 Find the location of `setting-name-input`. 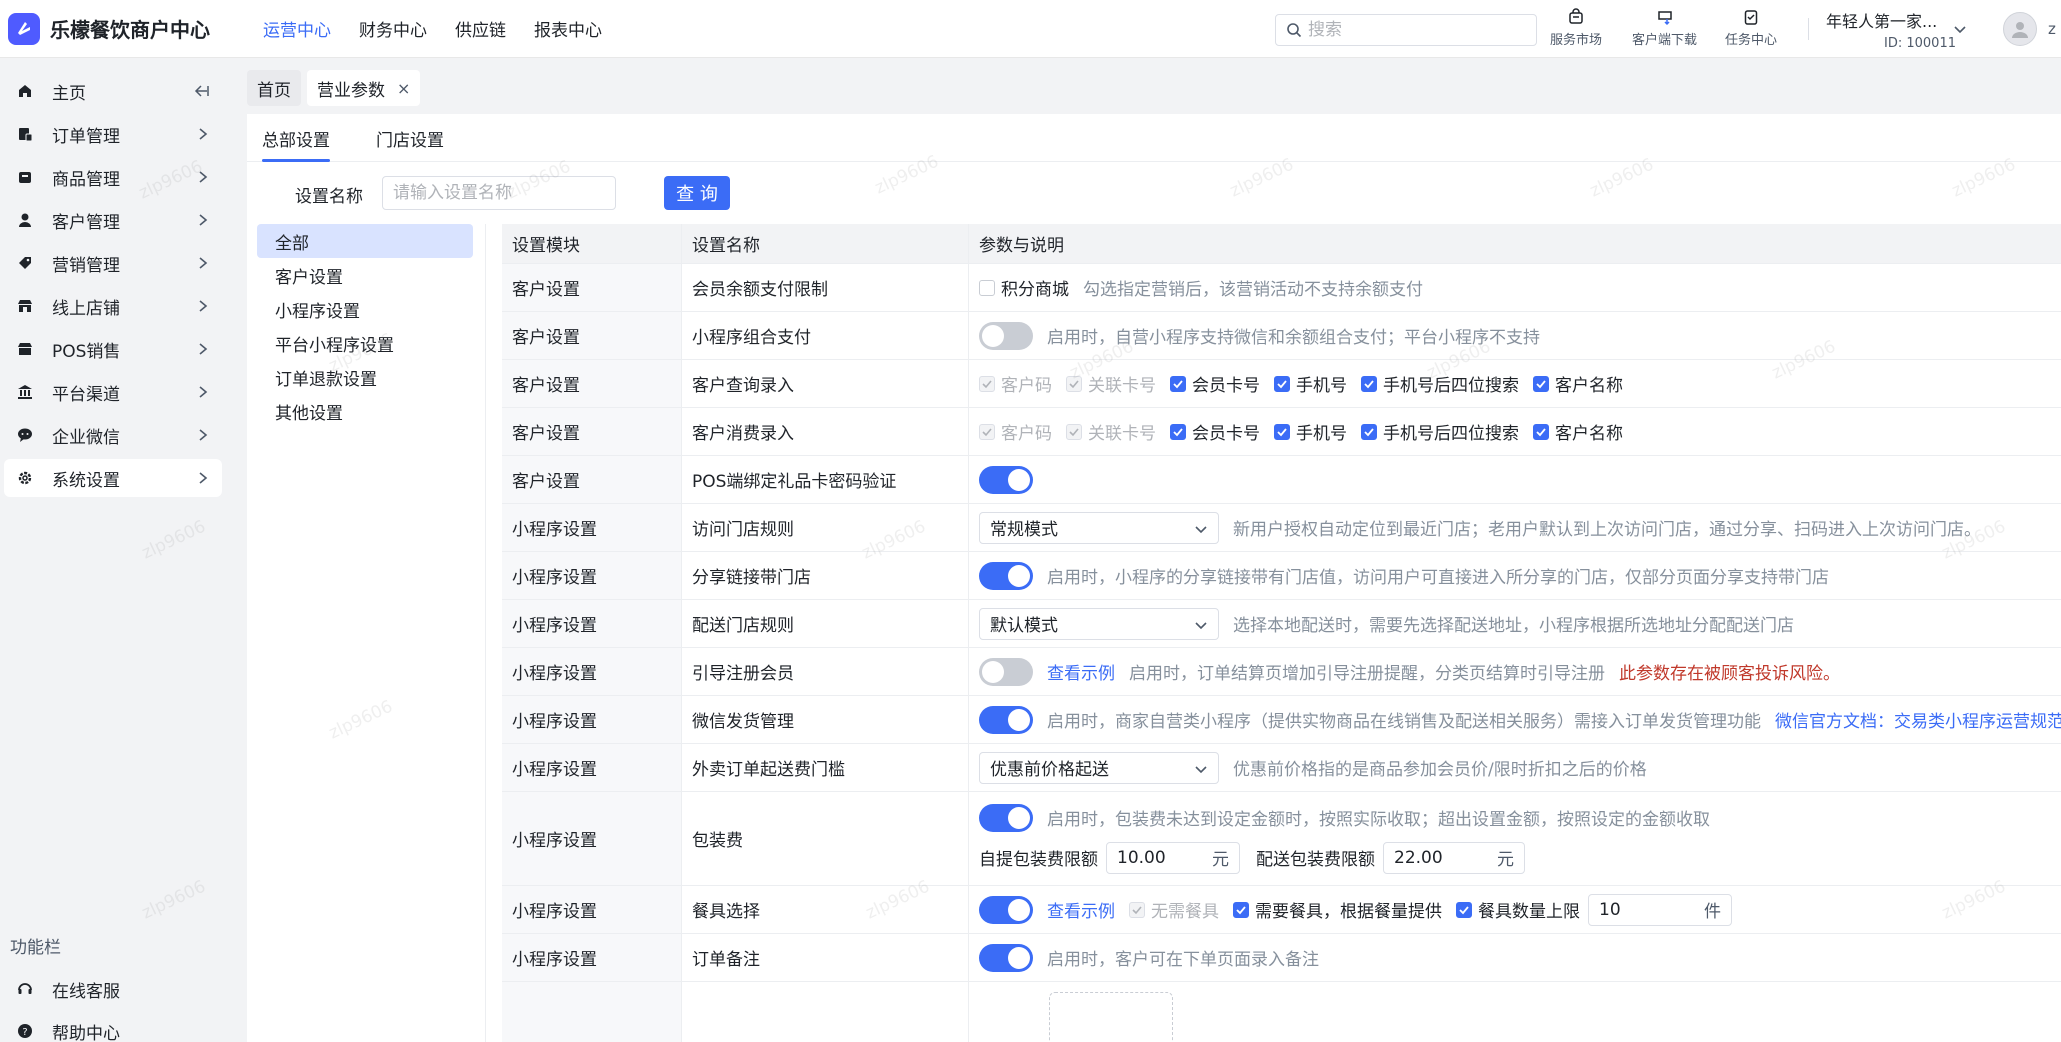

setting-name-input is located at coordinates (499, 193).